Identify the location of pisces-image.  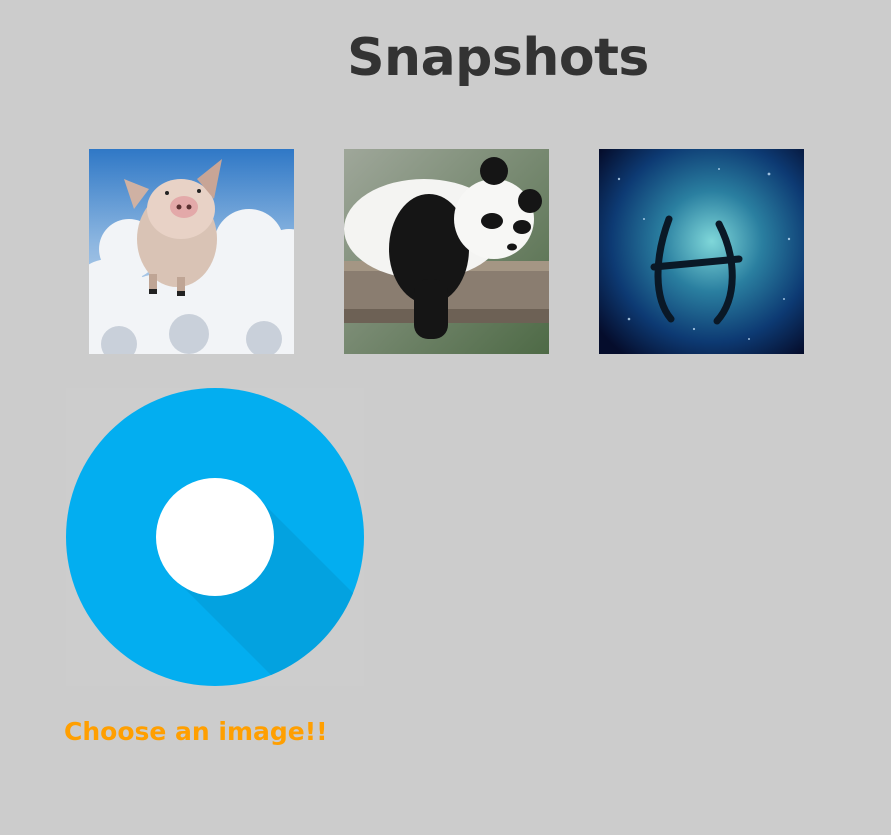
(701, 251).